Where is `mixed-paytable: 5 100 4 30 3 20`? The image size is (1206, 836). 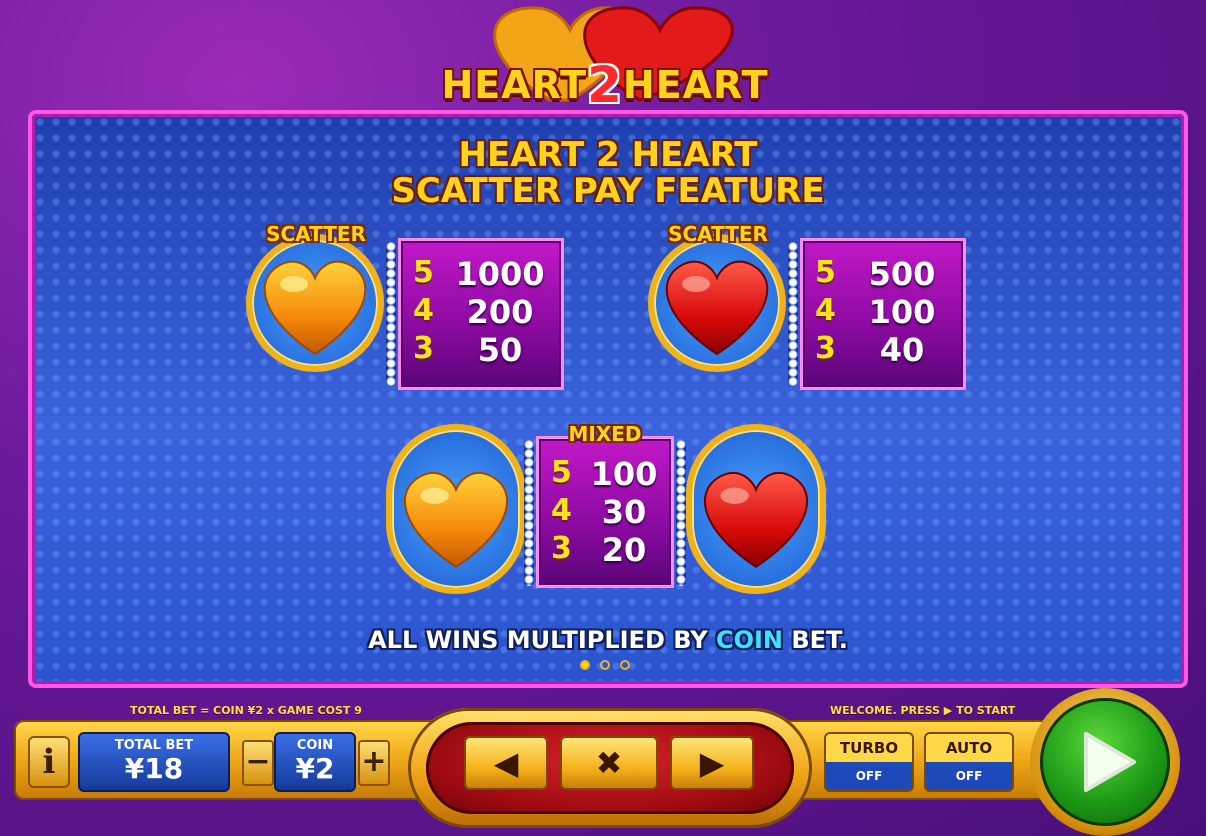
mixed-paytable: 5 100 4 30 3 20 is located at coordinates (605, 512).